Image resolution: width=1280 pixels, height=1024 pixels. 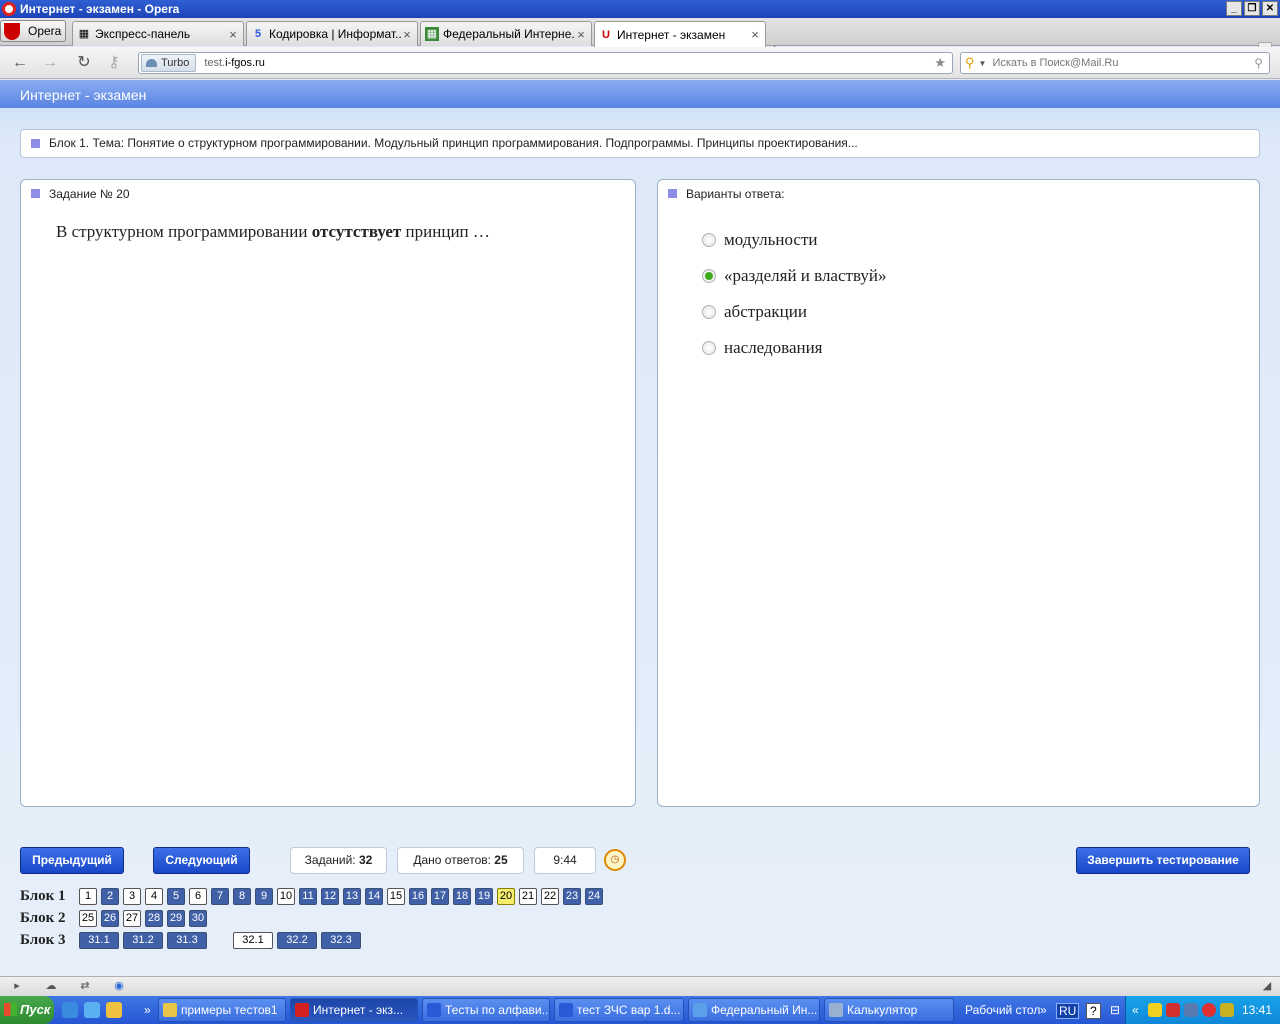 What do you see at coordinates (187, 940) in the screenshot?
I see `task-number-button: 31.3` at bounding box center [187, 940].